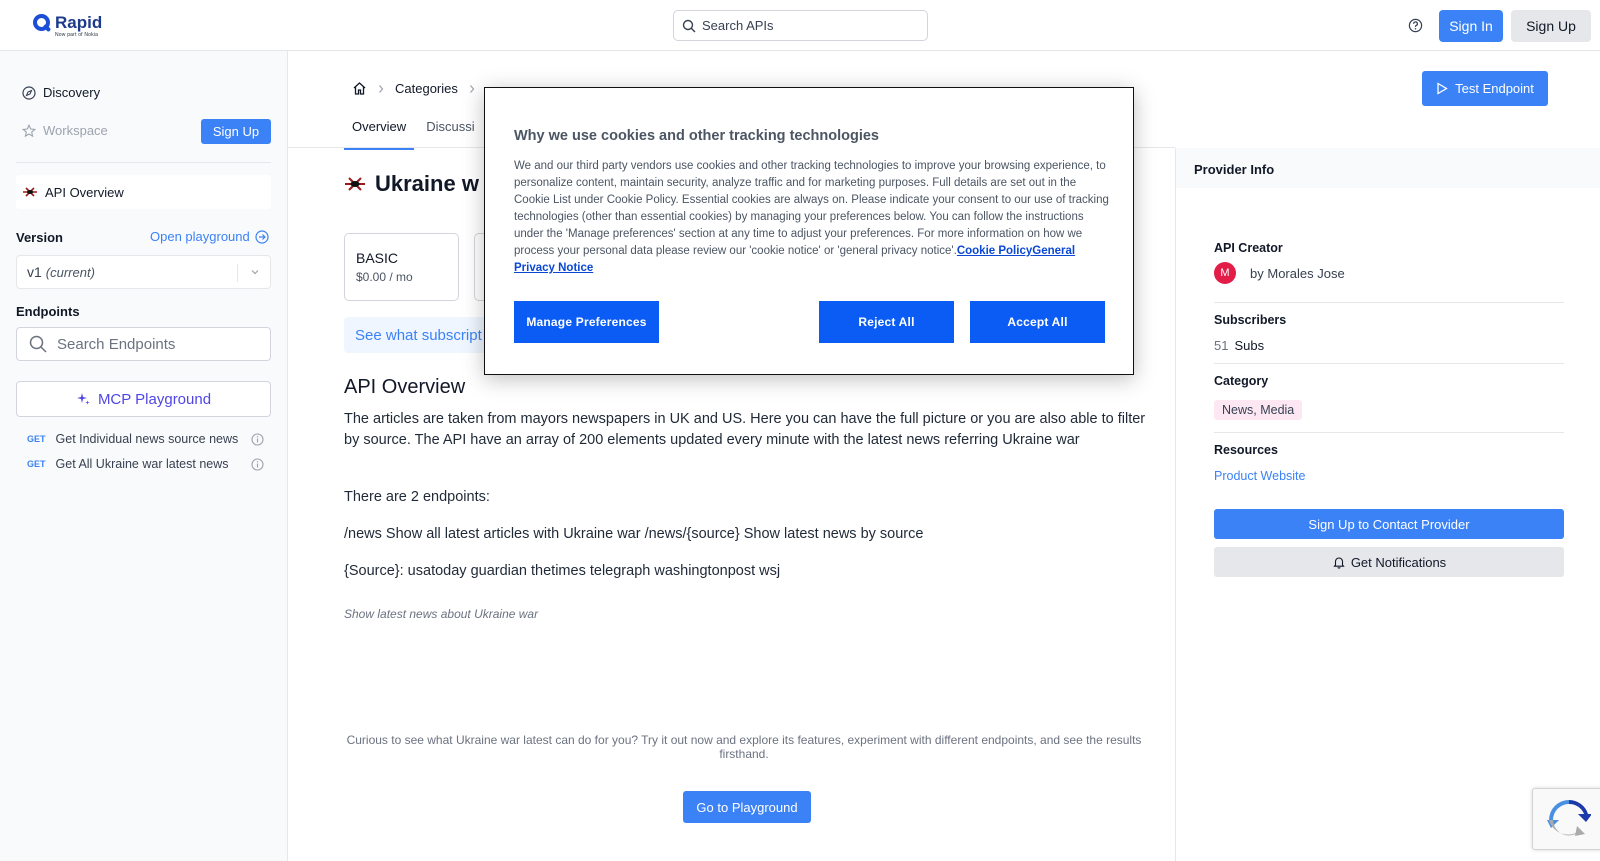 The width and height of the screenshot is (1600, 861). What do you see at coordinates (83, 398) in the screenshot?
I see `sparkle-icon` at bounding box center [83, 398].